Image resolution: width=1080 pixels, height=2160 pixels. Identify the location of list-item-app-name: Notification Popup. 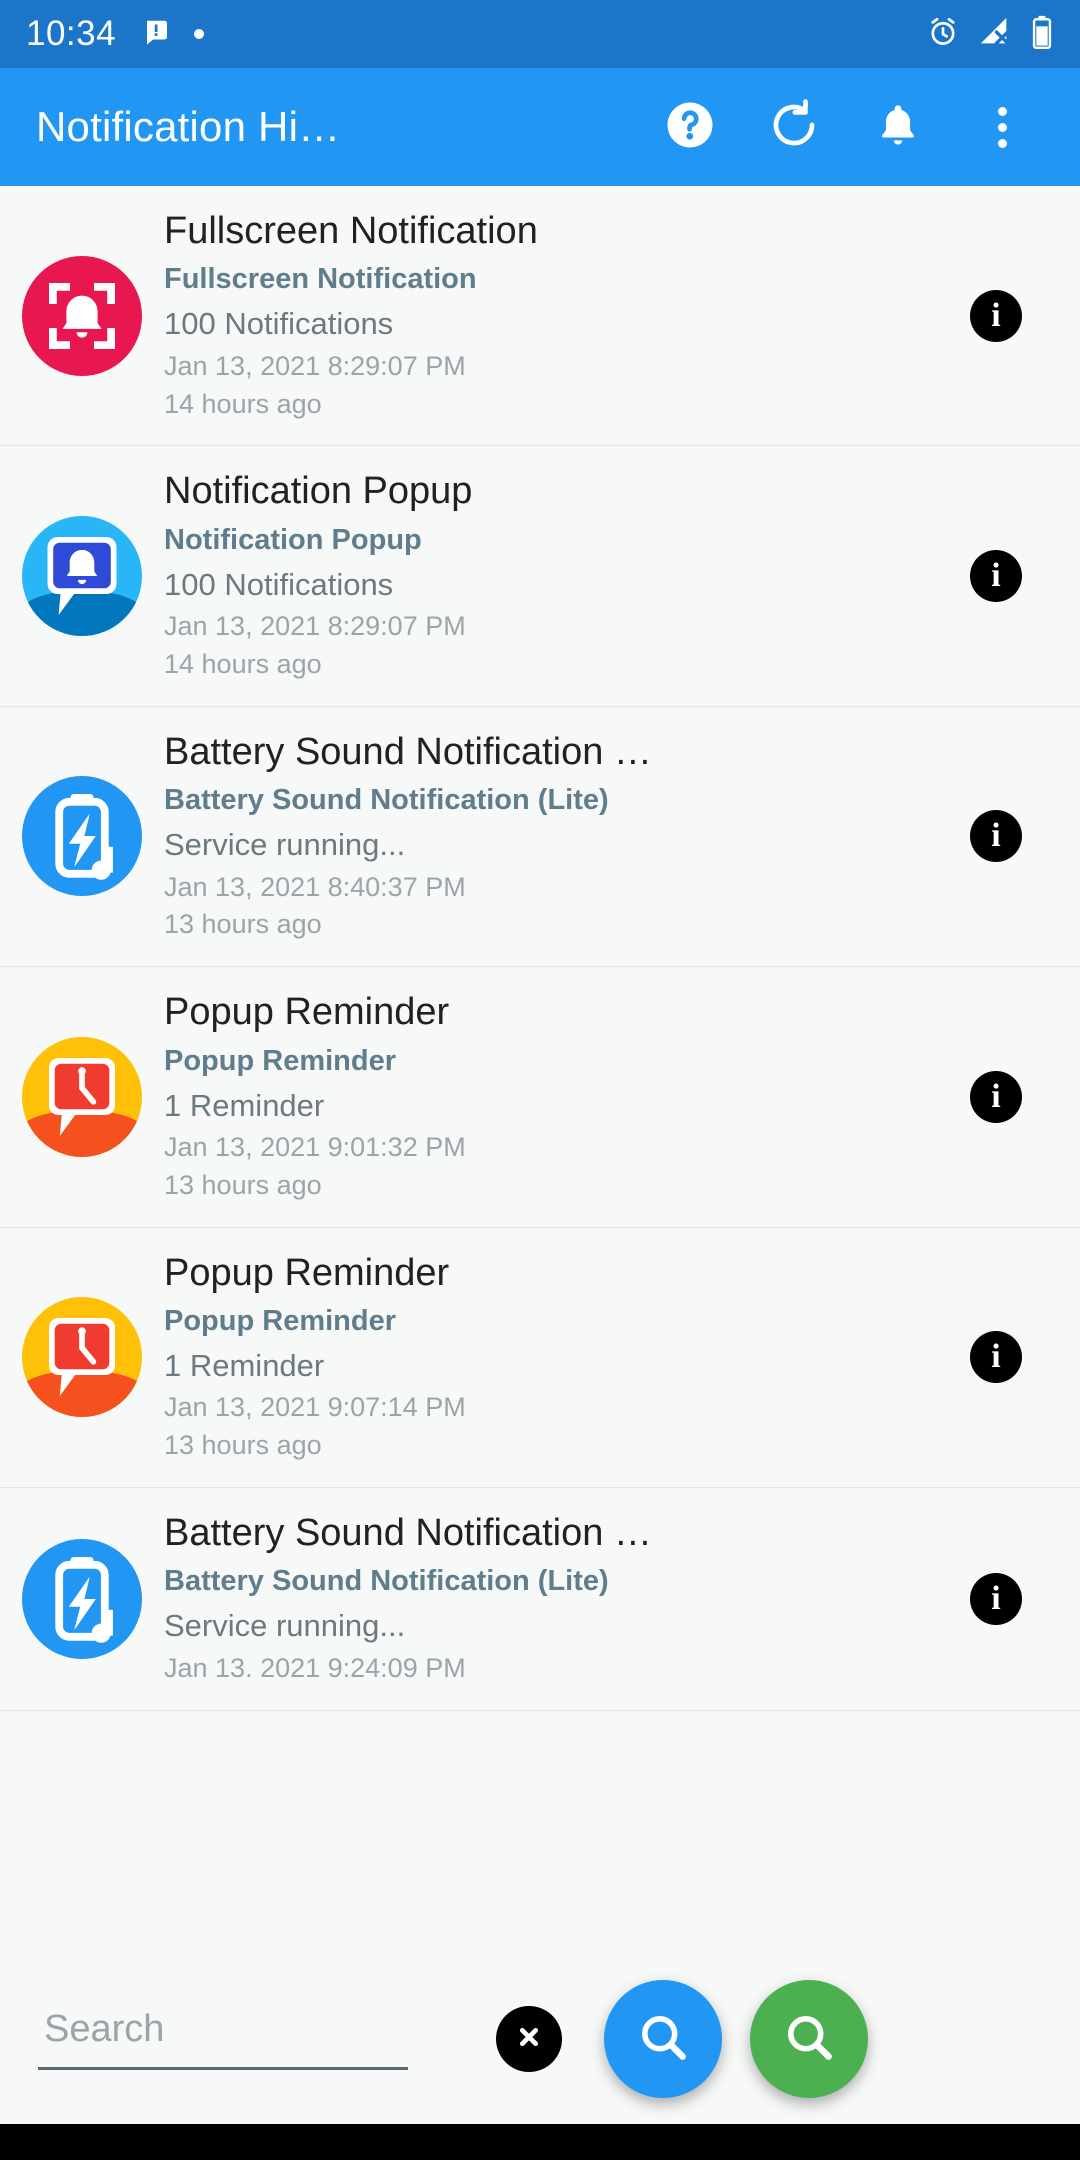
(293, 539).